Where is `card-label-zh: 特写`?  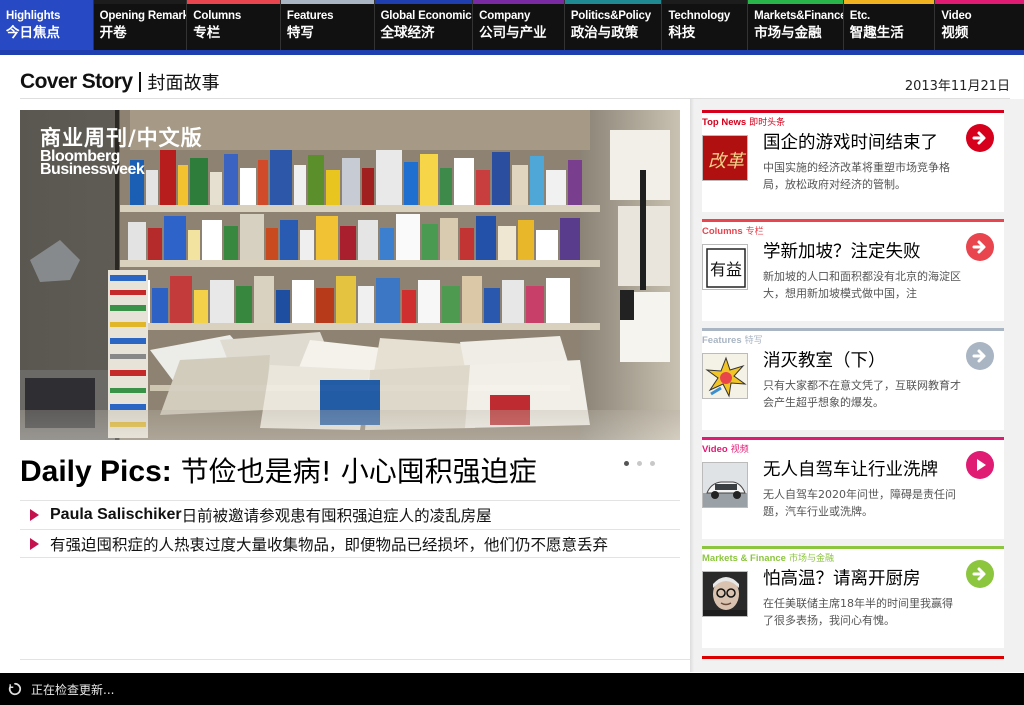
card-label-zh: 特写 is located at coordinates (753, 341).